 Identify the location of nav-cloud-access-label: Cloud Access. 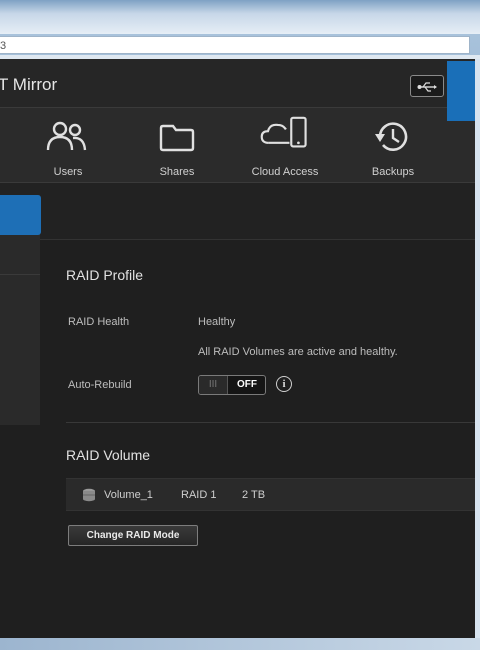
(285, 172).